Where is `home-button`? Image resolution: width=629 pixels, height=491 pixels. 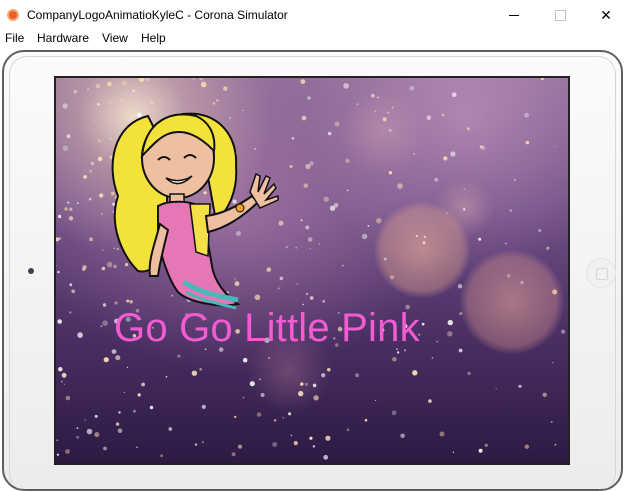 home-button is located at coordinates (601, 273).